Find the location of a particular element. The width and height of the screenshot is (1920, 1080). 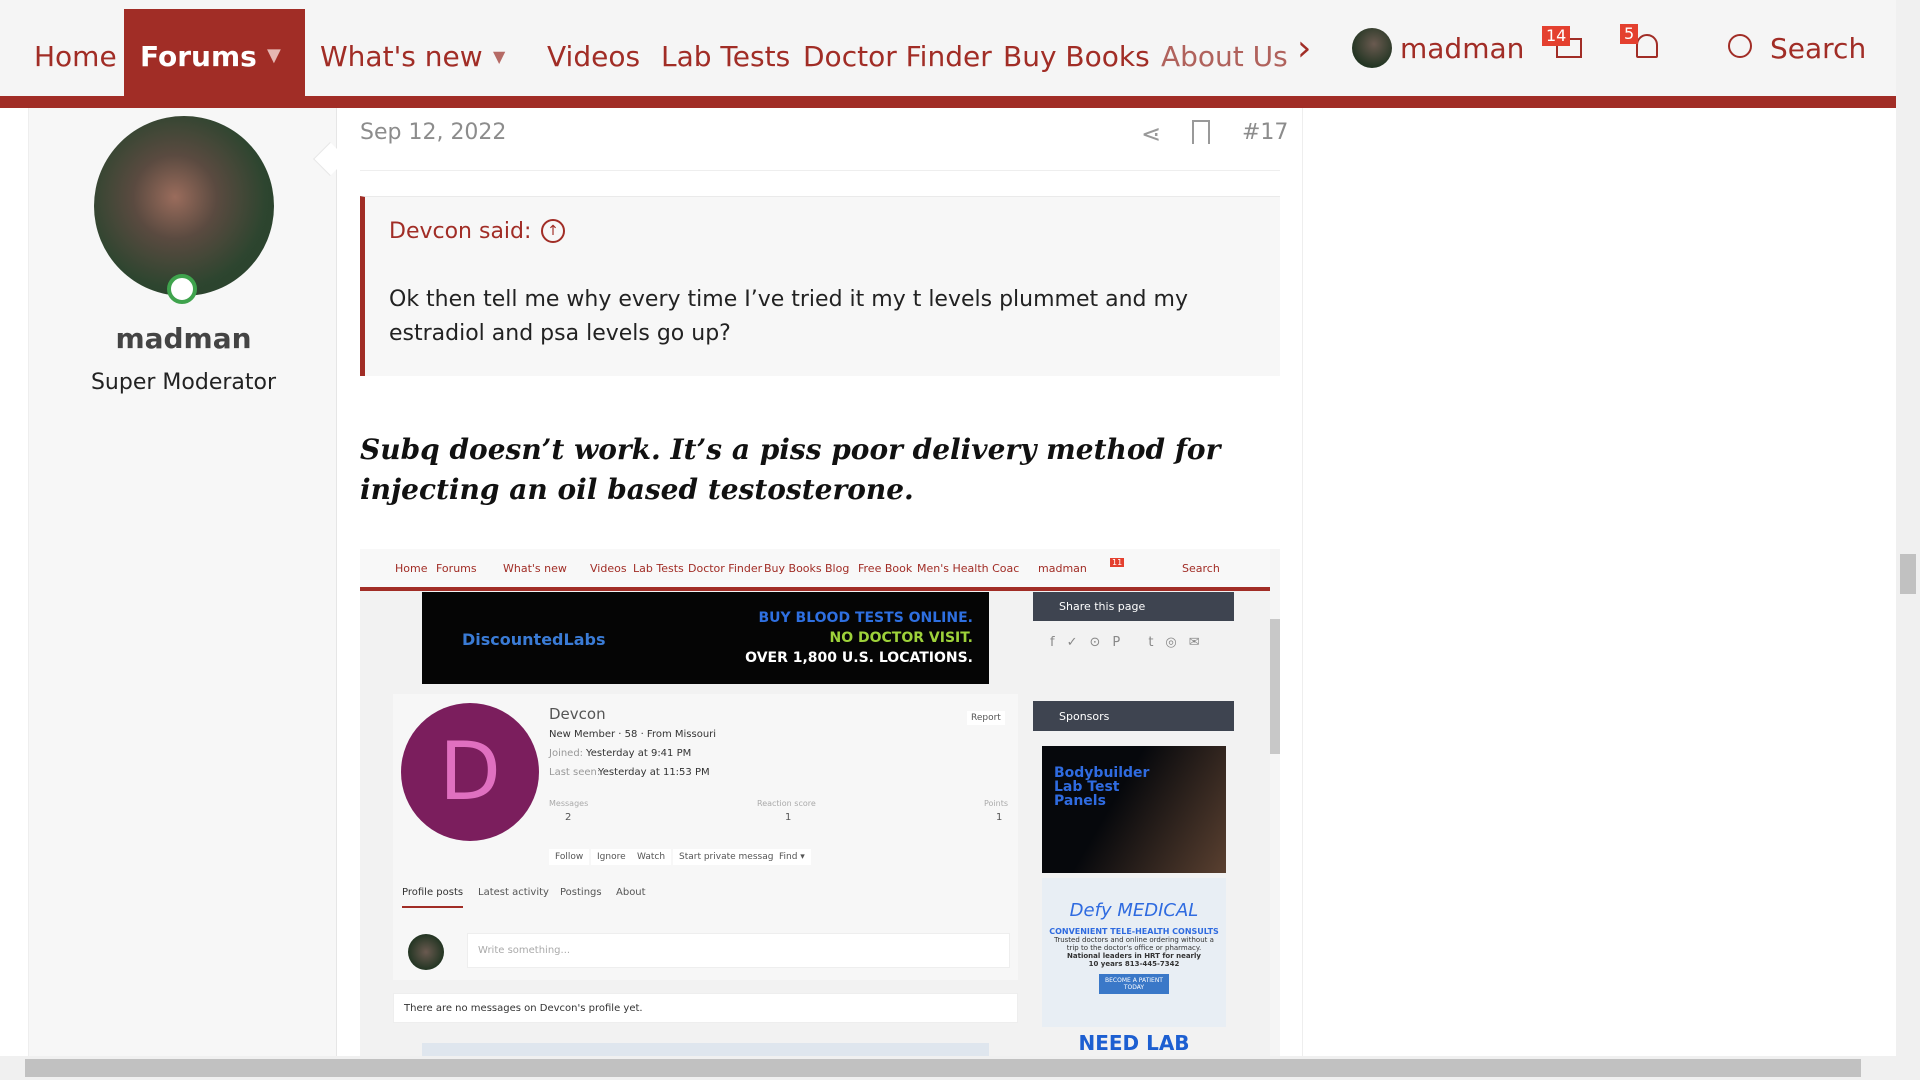

emb-share-icons: f✓⊙P t◎✉ is located at coordinates (1131, 642).